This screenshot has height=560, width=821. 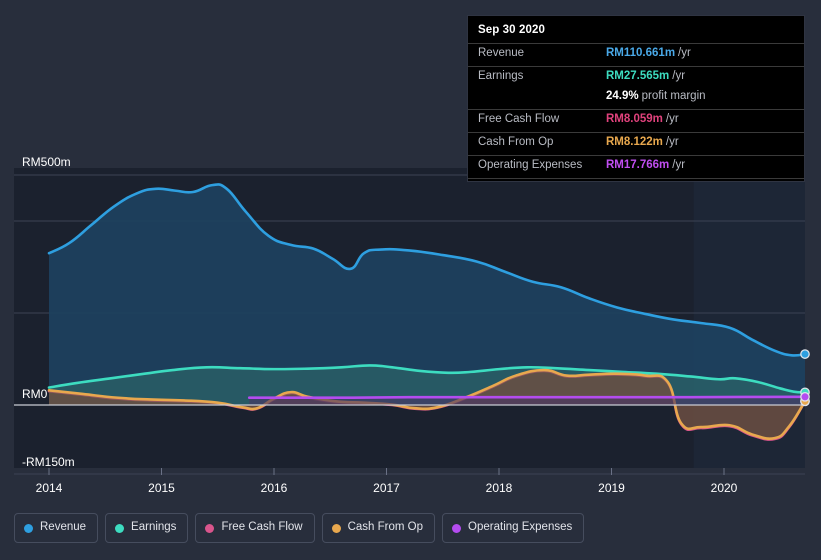 I want to click on y-axis-tick-label: -RM150m, so click(x=48, y=462).